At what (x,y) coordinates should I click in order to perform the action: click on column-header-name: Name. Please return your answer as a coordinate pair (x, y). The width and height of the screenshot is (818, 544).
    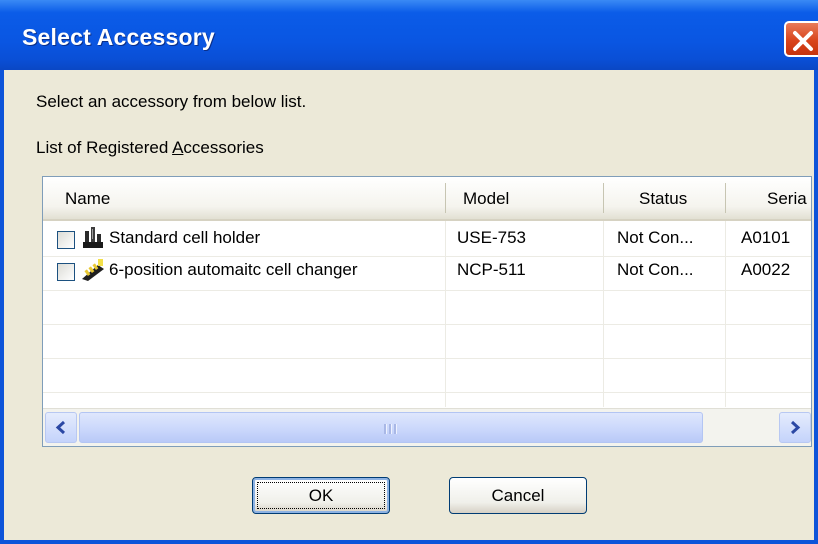
    Looking at the image, I should click on (87, 198).